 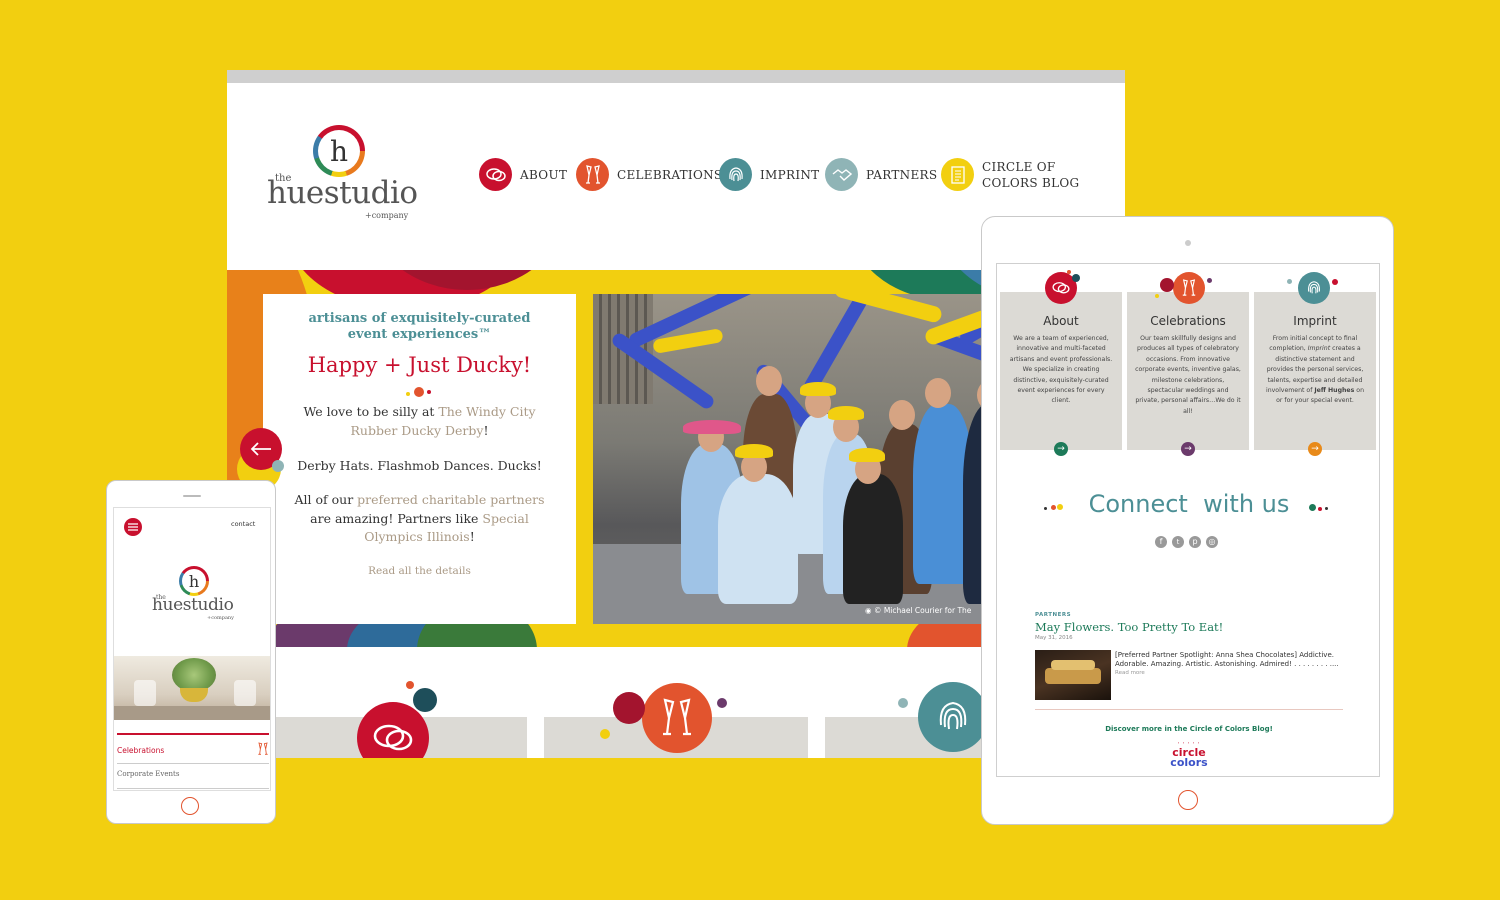 What do you see at coordinates (1188, 800) in the screenshot?
I see `tablet-home-button` at bounding box center [1188, 800].